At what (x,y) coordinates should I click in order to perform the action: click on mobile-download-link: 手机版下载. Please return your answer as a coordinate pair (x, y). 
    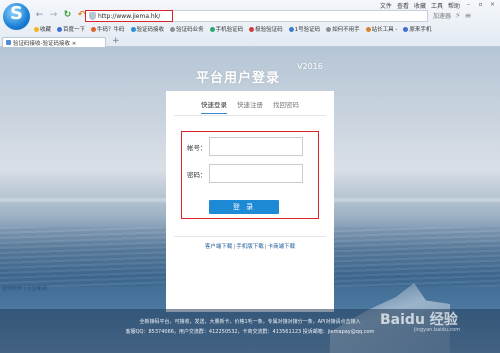
    Looking at the image, I should click on (250, 247).